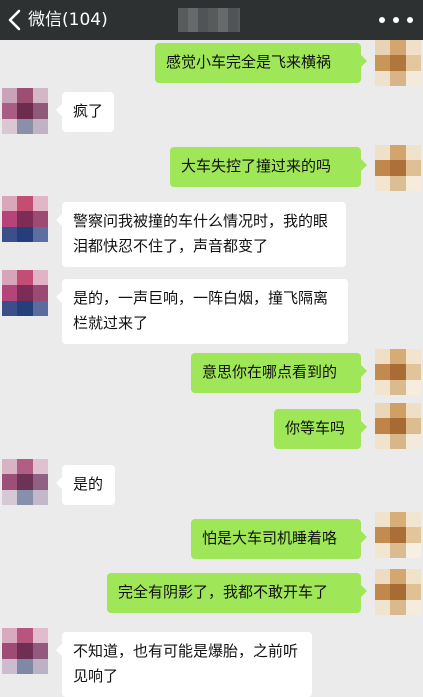 This screenshot has width=423, height=697. I want to click on message-bubble: 大车失控了撞过来的吗, so click(268, 167).